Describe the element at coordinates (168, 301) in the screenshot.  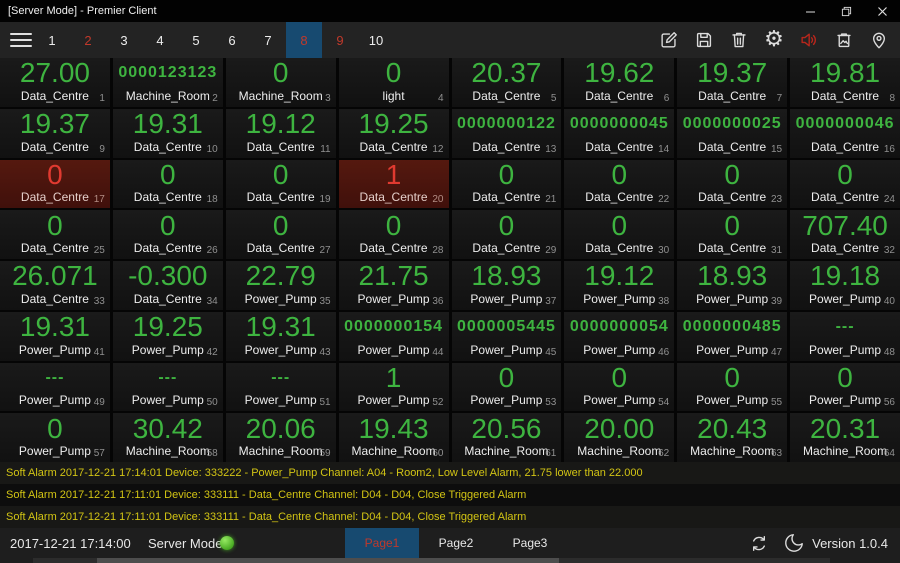
I see `channel-cell-footer: Data_Centre 34` at that location.